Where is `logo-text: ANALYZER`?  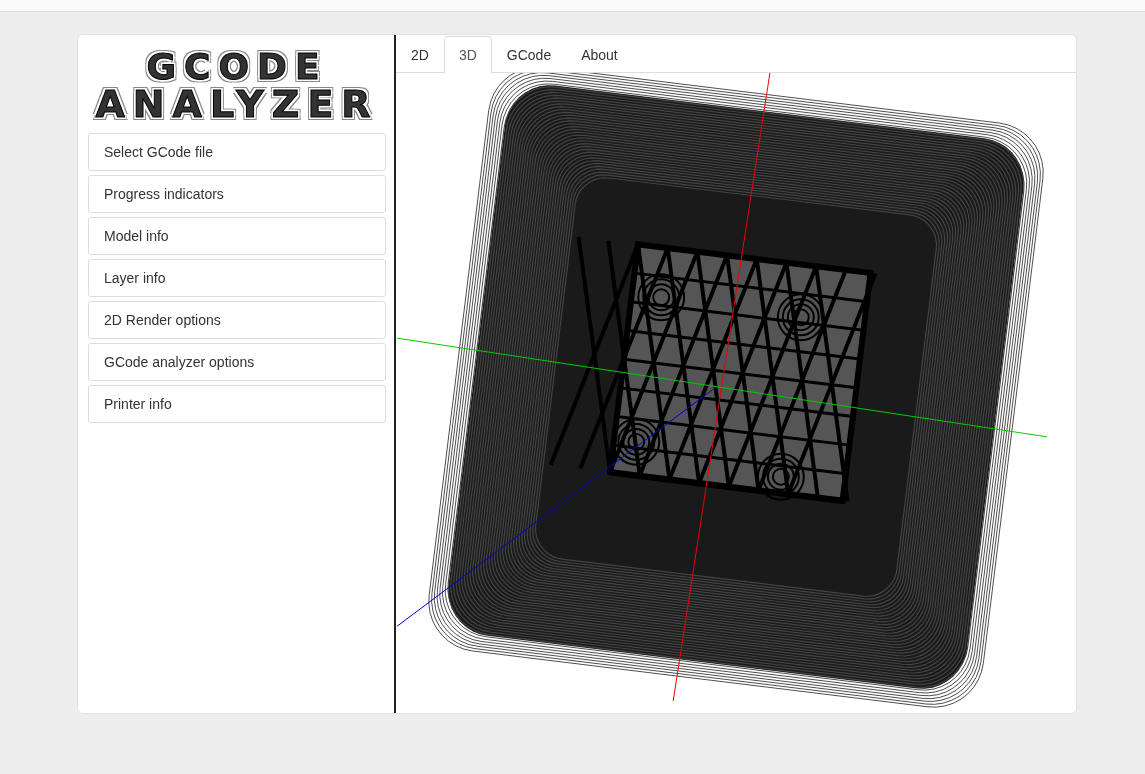 logo-text: ANALYZER is located at coordinates (237, 104).